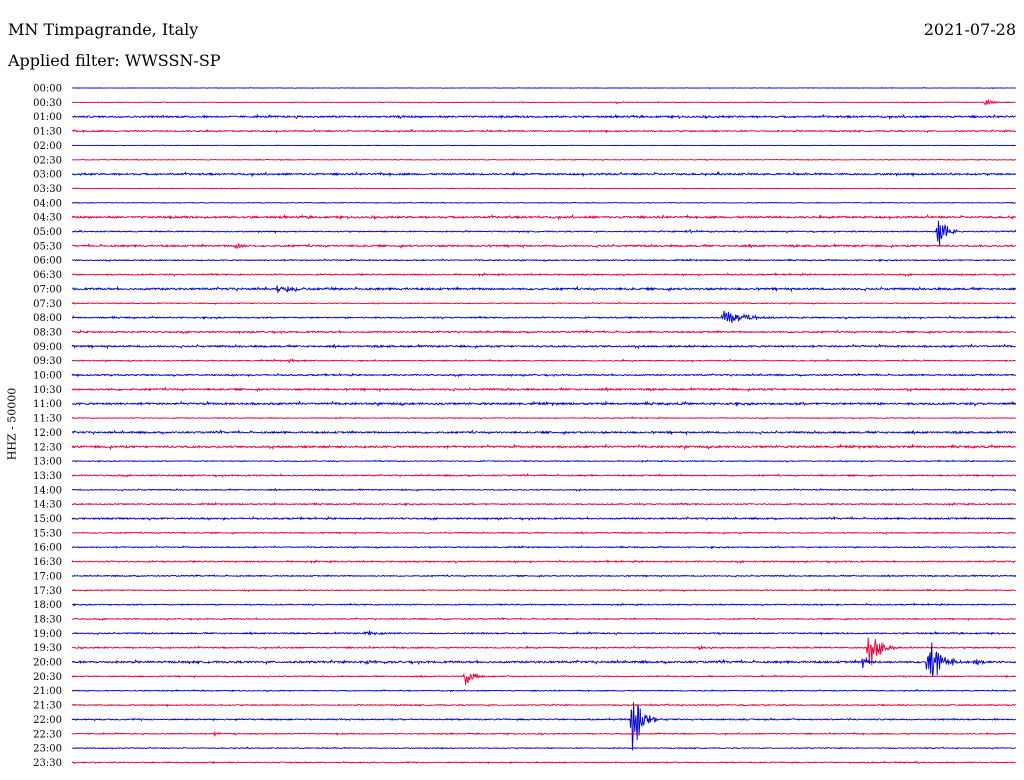  What do you see at coordinates (47, 203) in the screenshot?
I see `trace-time-label: 04:00` at bounding box center [47, 203].